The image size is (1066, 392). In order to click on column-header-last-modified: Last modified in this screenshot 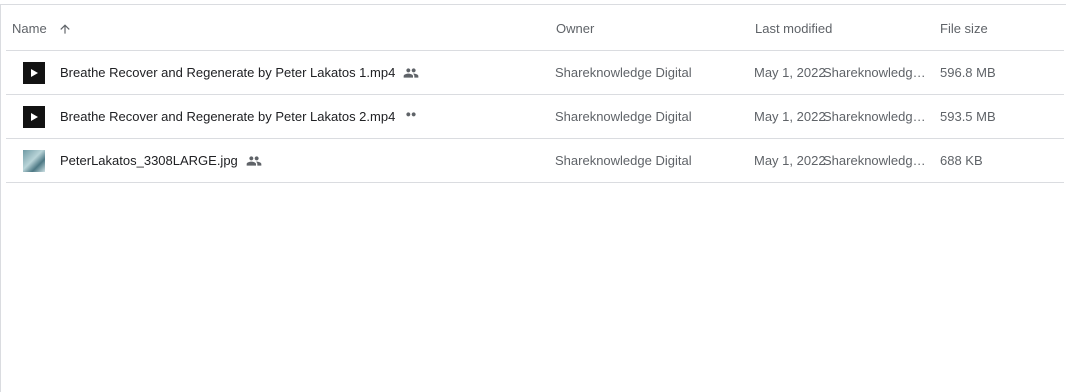, I will do `click(793, 28)`.